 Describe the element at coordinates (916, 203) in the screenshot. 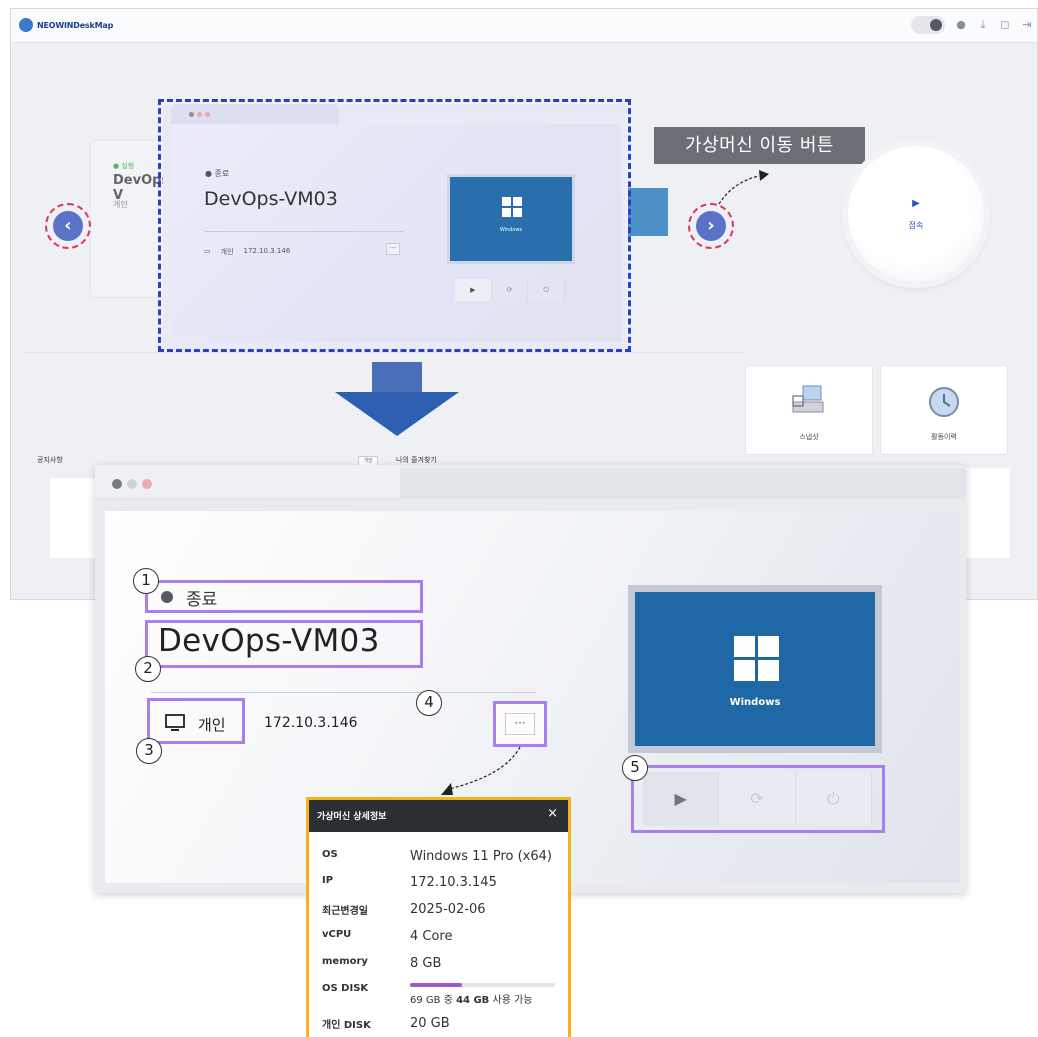

I see `play-icon: ▶` at that location.